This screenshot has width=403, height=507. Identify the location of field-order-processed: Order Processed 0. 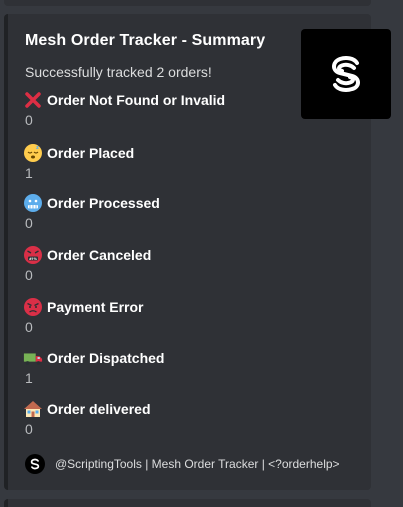
(91, 212).